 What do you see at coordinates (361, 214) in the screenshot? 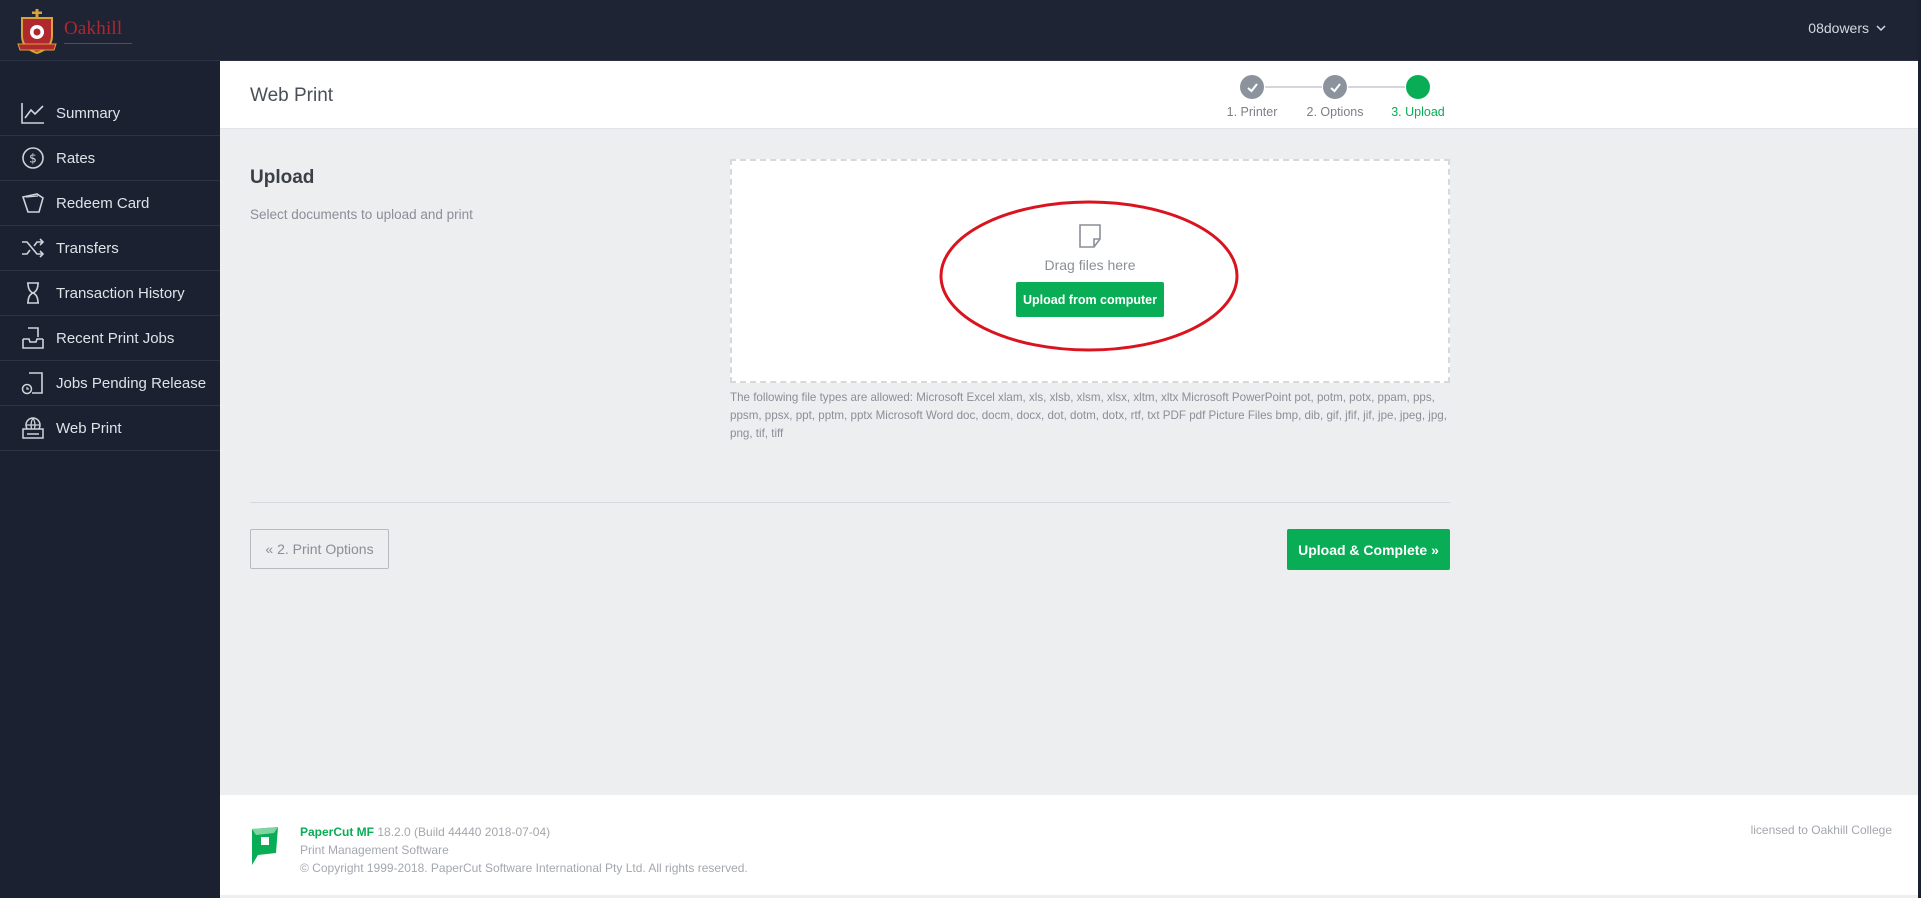
I see `section-subtitle: Select documents to upload and print` at bounding box center [361, 214].